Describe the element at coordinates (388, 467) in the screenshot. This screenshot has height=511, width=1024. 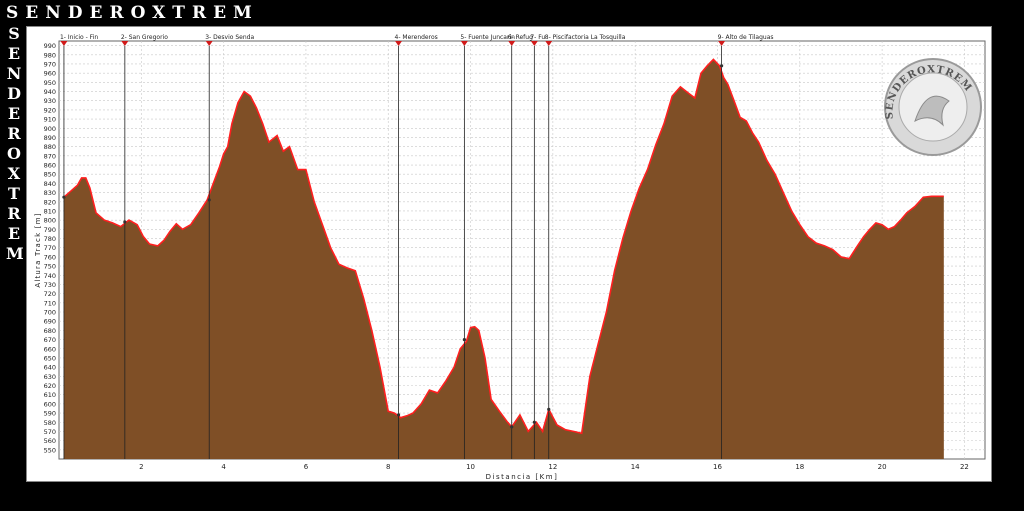
I see `x-tick-label: 8` at that location.